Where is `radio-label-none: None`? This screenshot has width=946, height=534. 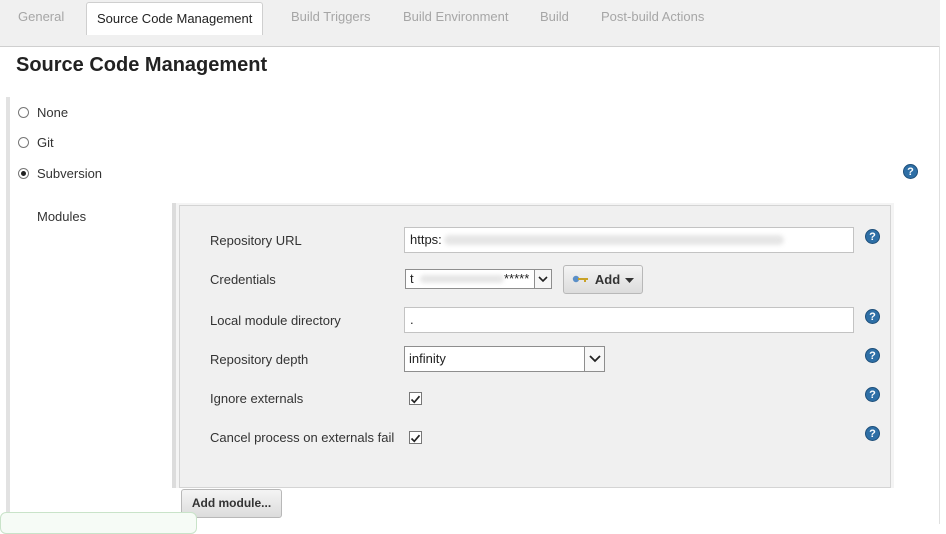 radio-label-none: None is located at coordinates (53, 112).